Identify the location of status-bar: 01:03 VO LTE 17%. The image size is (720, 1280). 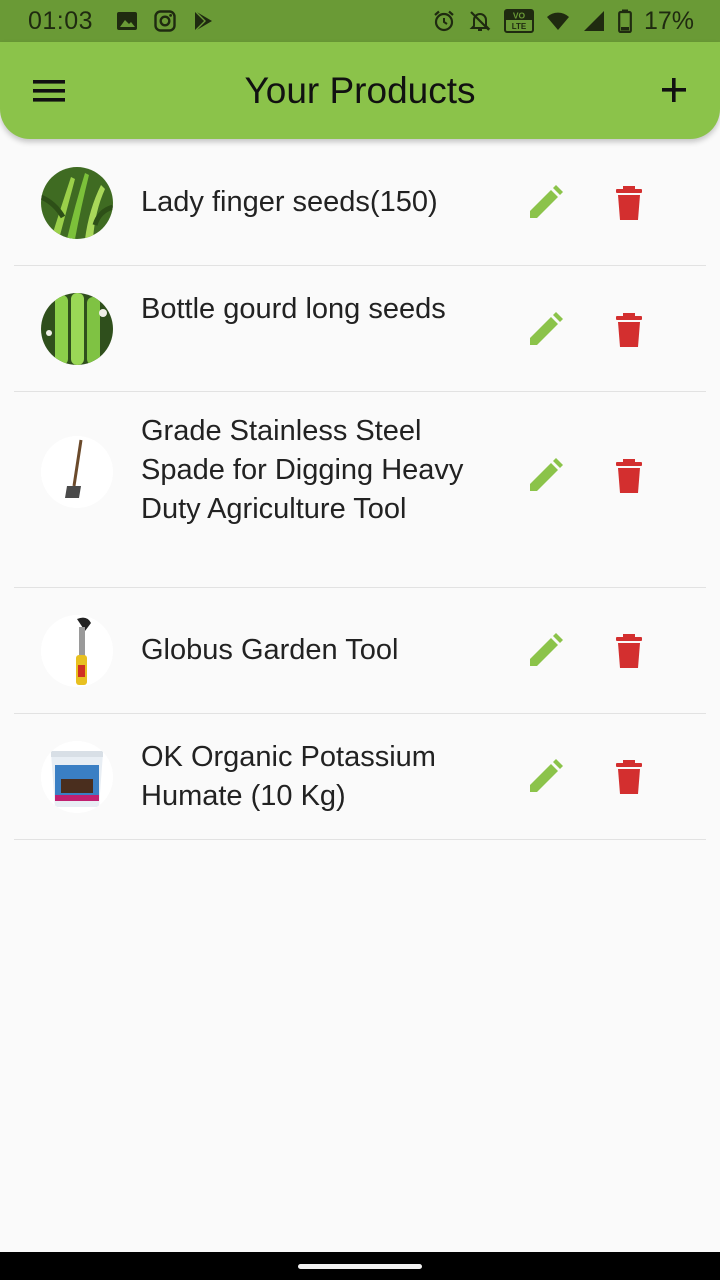
(360, 21).